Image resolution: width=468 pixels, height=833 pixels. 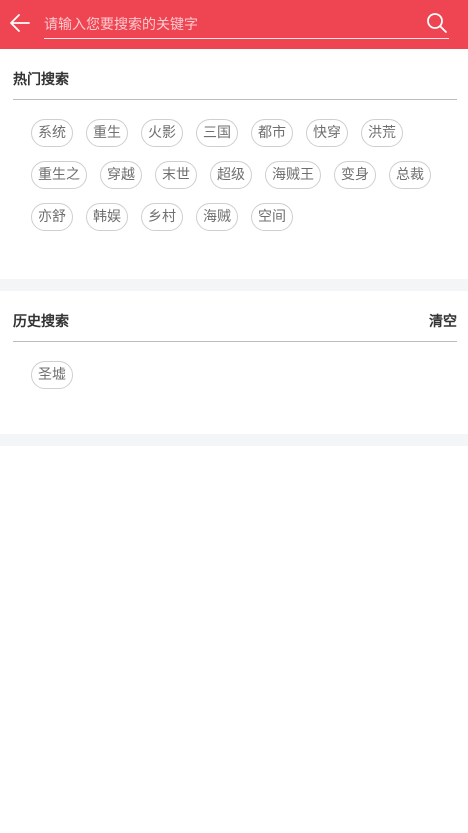 What do you see at coordinates (355, 175) in the screenshot?
I see `hot-tag: 变身` at bounding box center [355, 175].